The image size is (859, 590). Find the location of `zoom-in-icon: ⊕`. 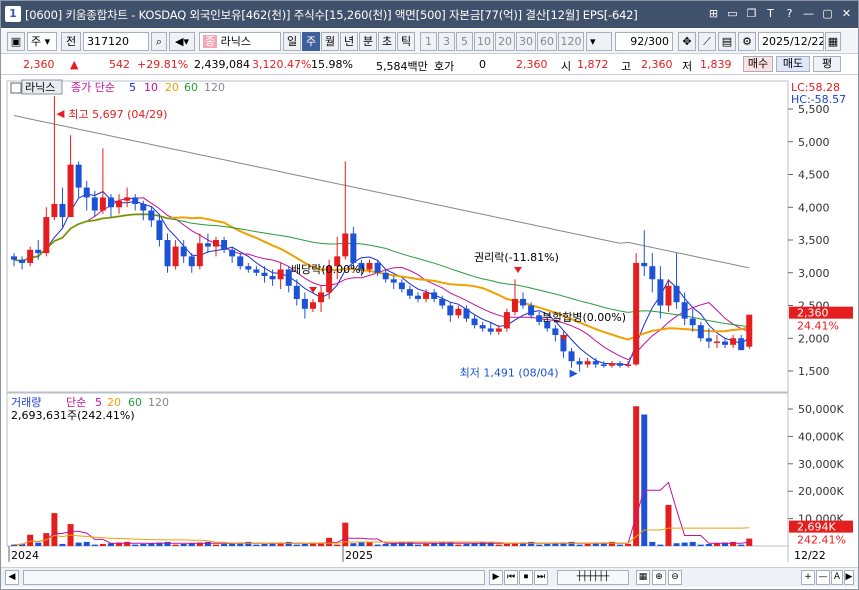

zoom-in-icon: ⊕ is located at coordinates (659, 577).